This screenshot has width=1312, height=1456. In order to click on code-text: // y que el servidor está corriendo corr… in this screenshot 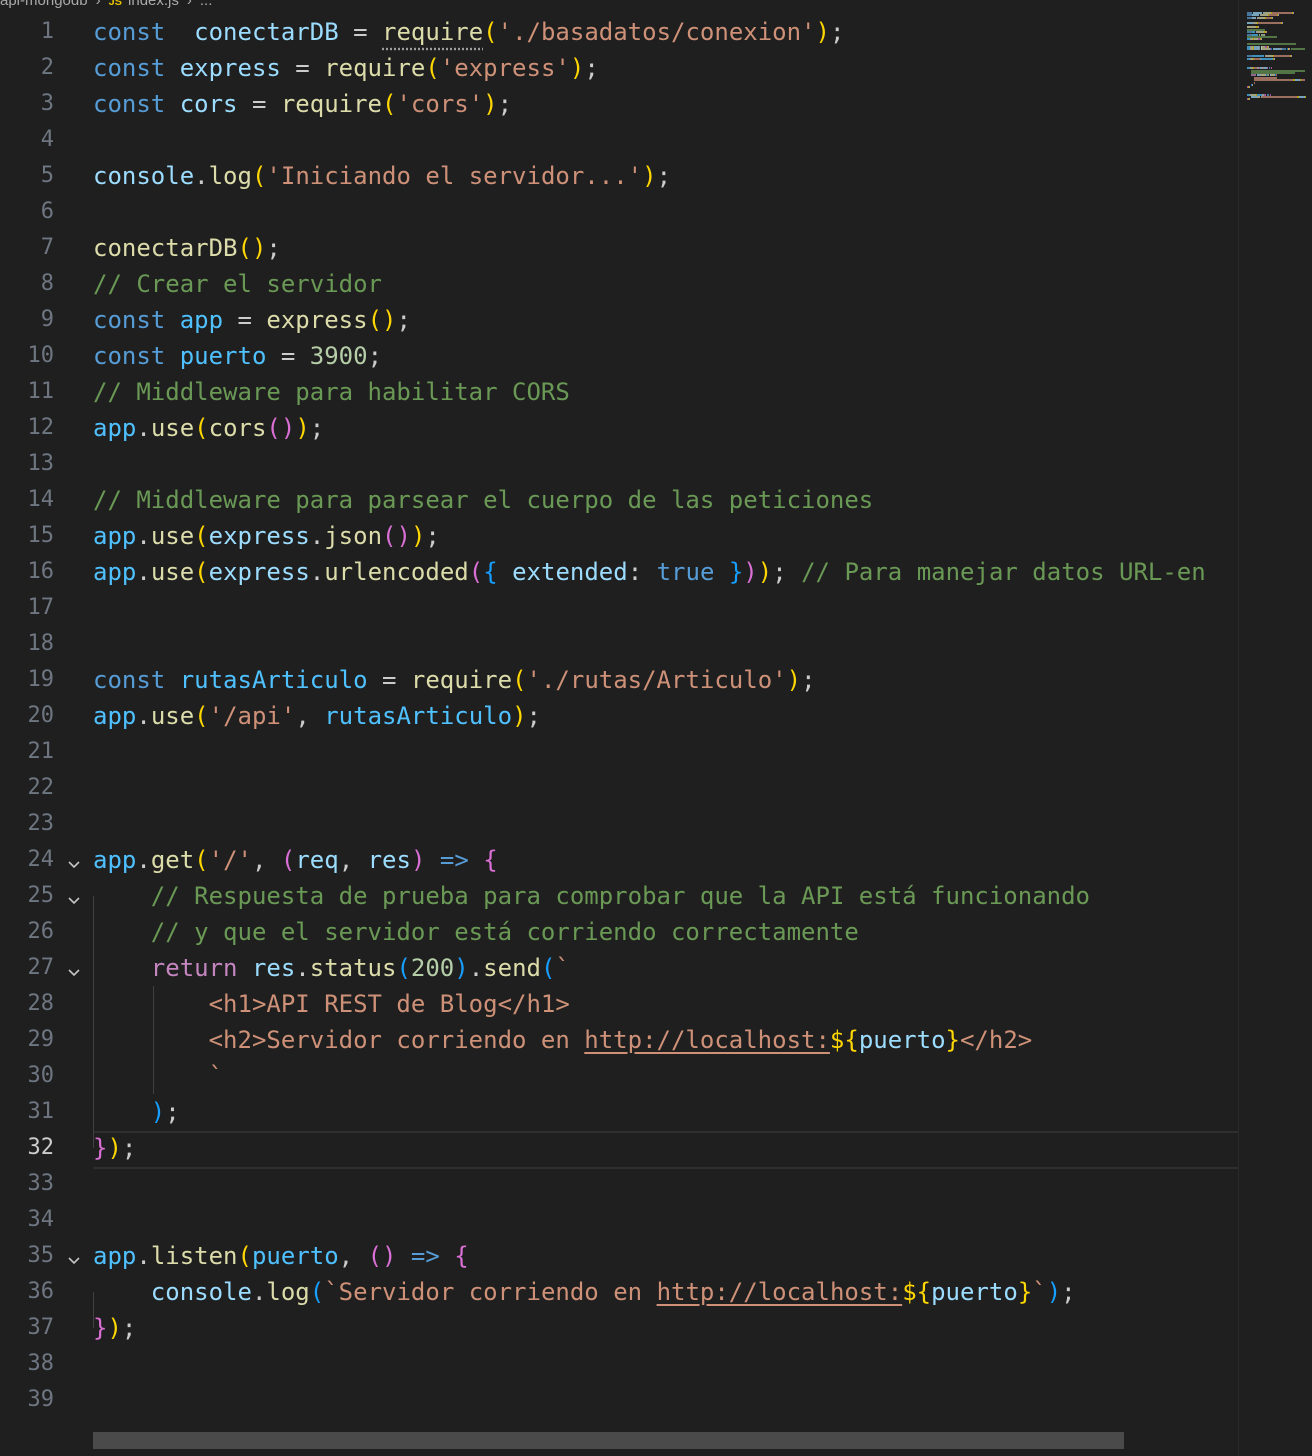, I will do `click(476, 932)`.